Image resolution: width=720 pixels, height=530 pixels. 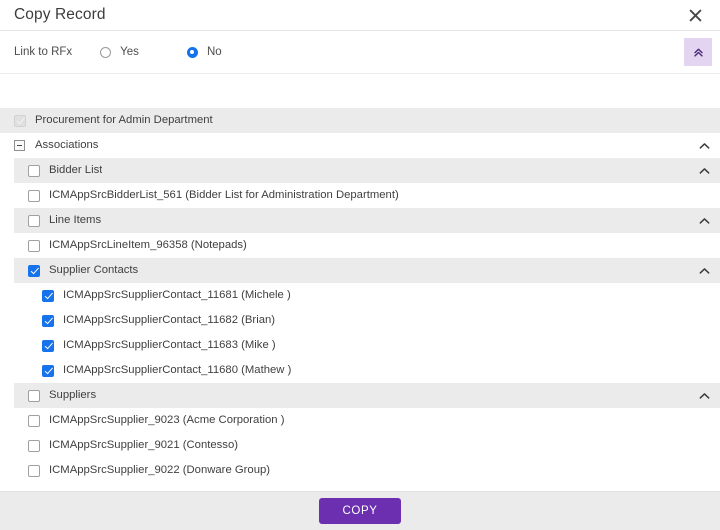 What do you see at coordinates (67, 145) in the screenshot?
I see `tree-row-label: Associations` at bounding box center [67, 145].